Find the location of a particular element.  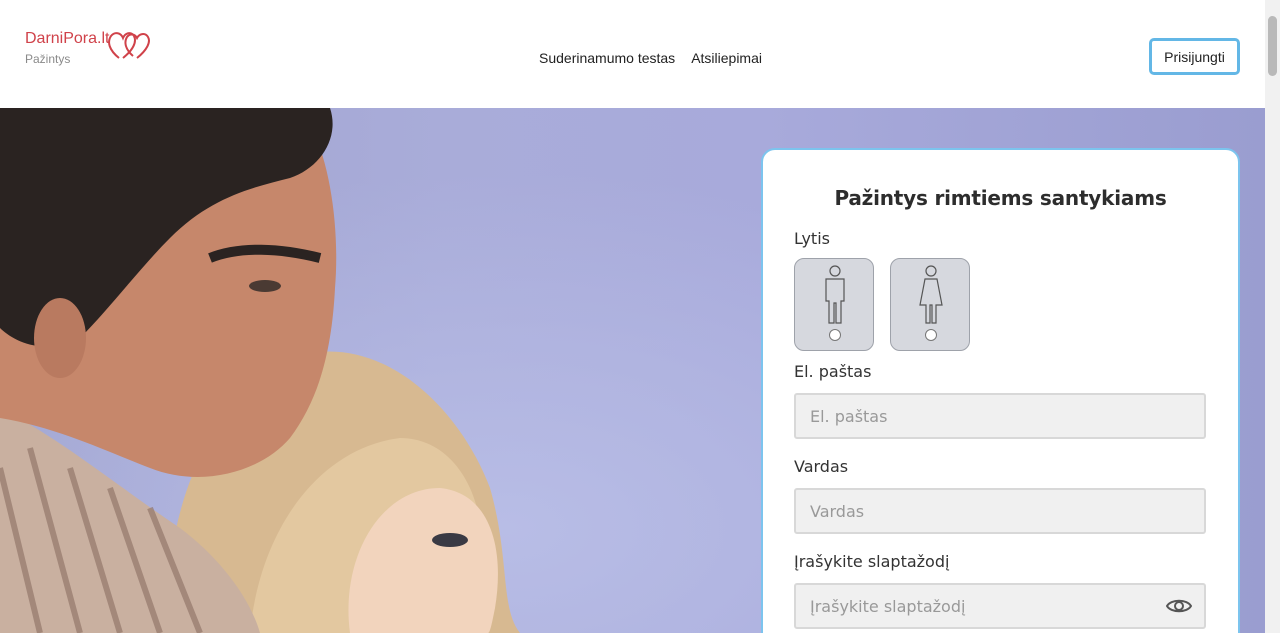

female-radio is located at coordinates (931, 335).